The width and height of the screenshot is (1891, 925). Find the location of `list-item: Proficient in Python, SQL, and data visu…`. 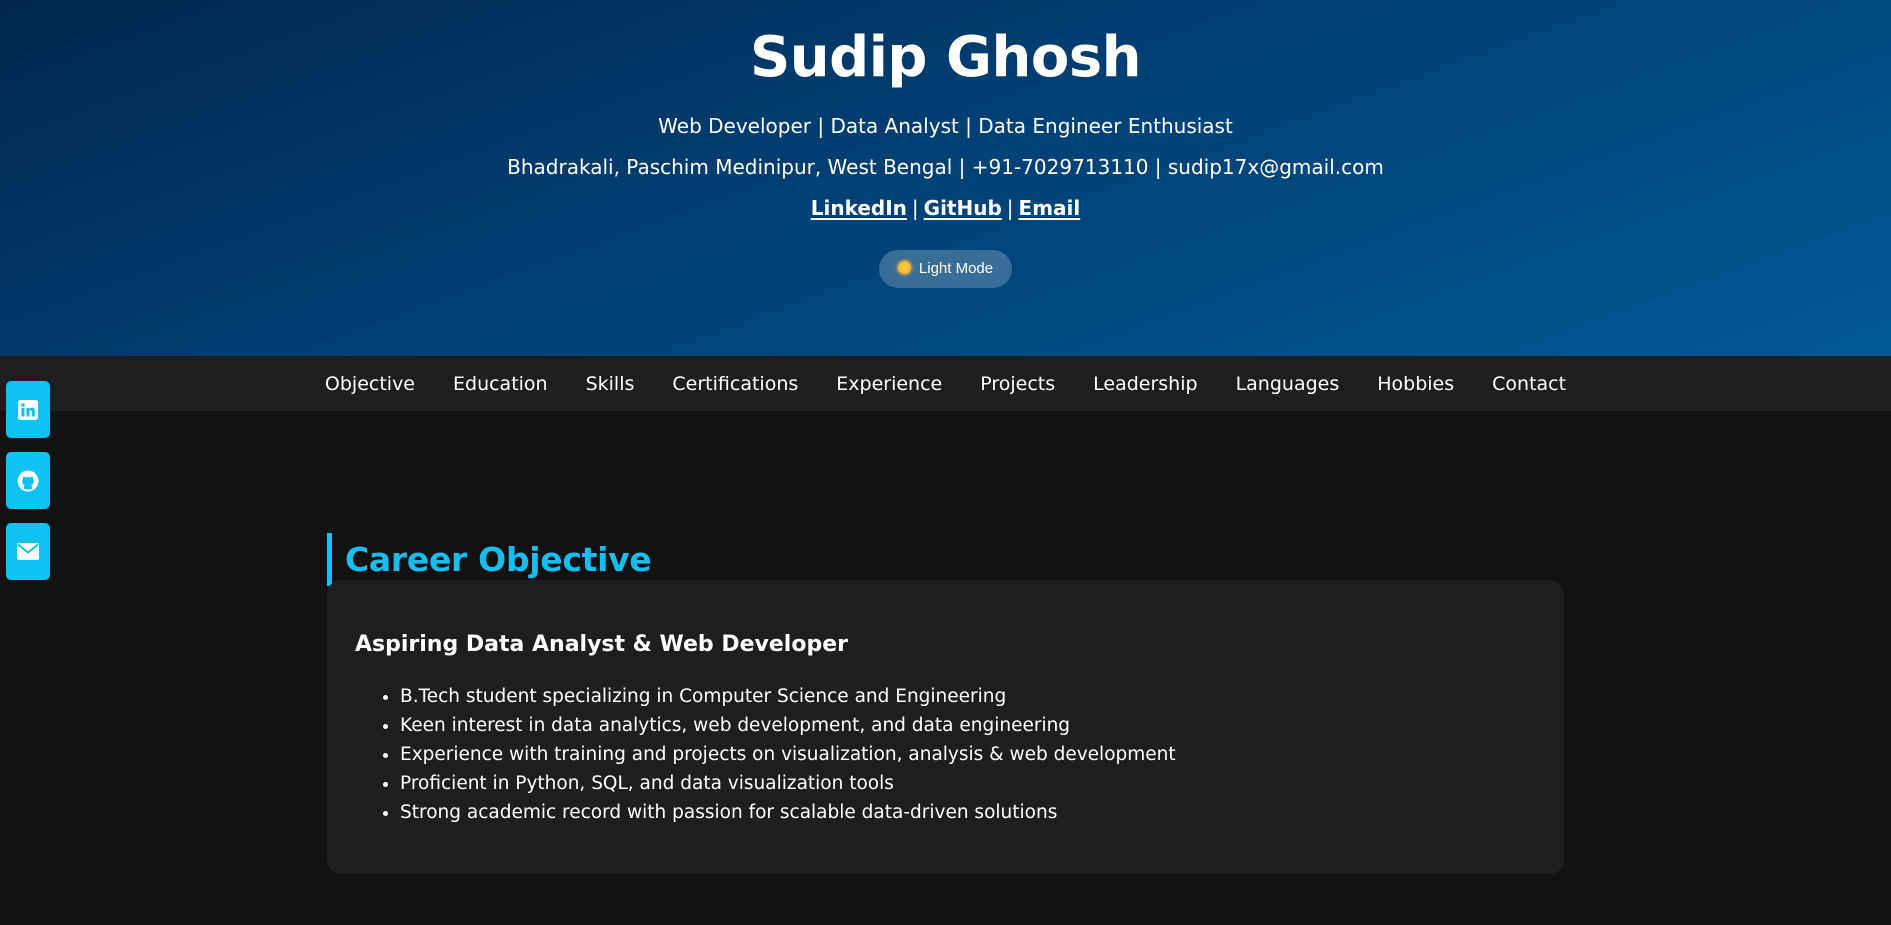

list-item: Proficient in Python, SQL, and data visu… is located at coordinates (788, 783).